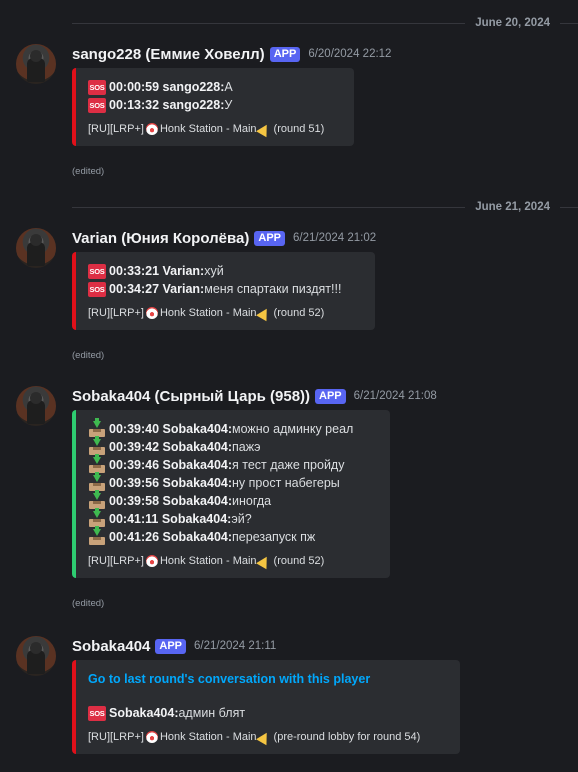 This screenshot has width=578, height=772. Describe the element at coordinates (134, 519) in the screenshot. I see `line-time: 00:41:11` at that location.